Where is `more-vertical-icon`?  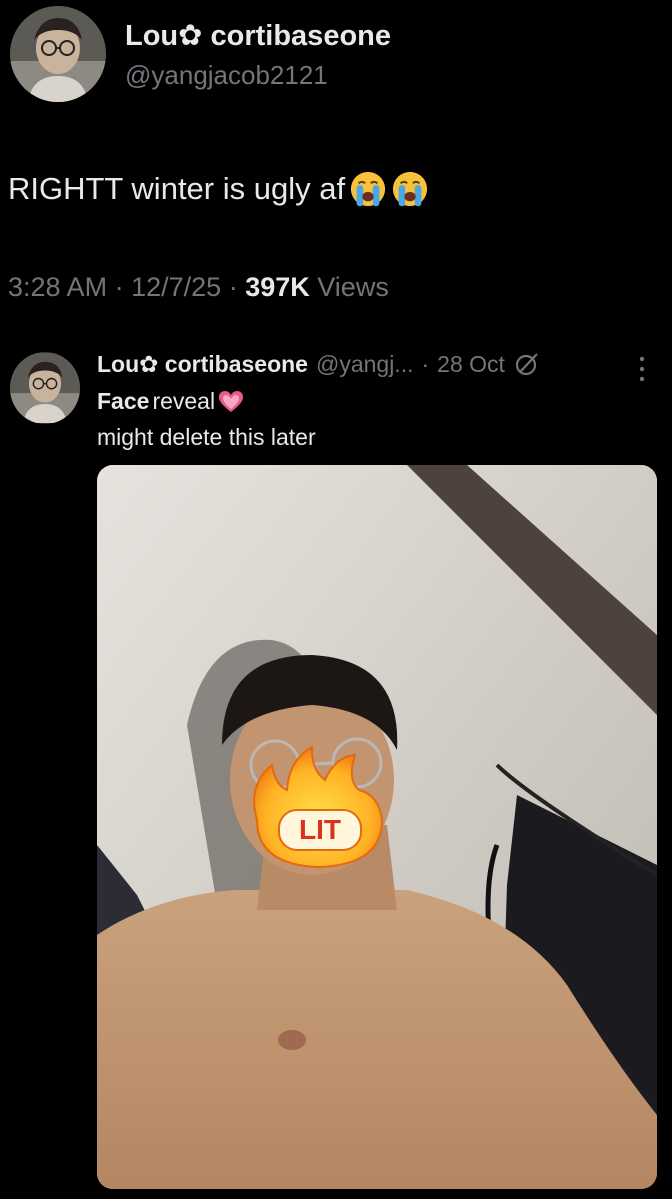 more-vertical-icon is located at coordinates (642, 369).